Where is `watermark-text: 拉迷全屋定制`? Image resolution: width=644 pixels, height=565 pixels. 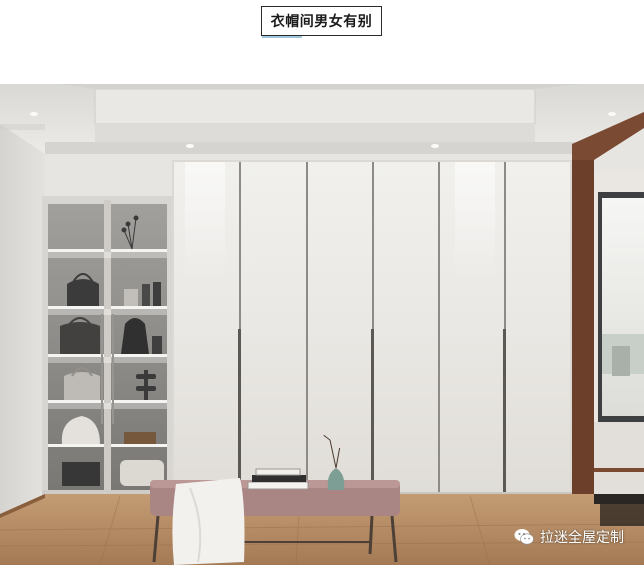
watermark-text: 拉迷全屋定制 is located at coordinates (582, 538).